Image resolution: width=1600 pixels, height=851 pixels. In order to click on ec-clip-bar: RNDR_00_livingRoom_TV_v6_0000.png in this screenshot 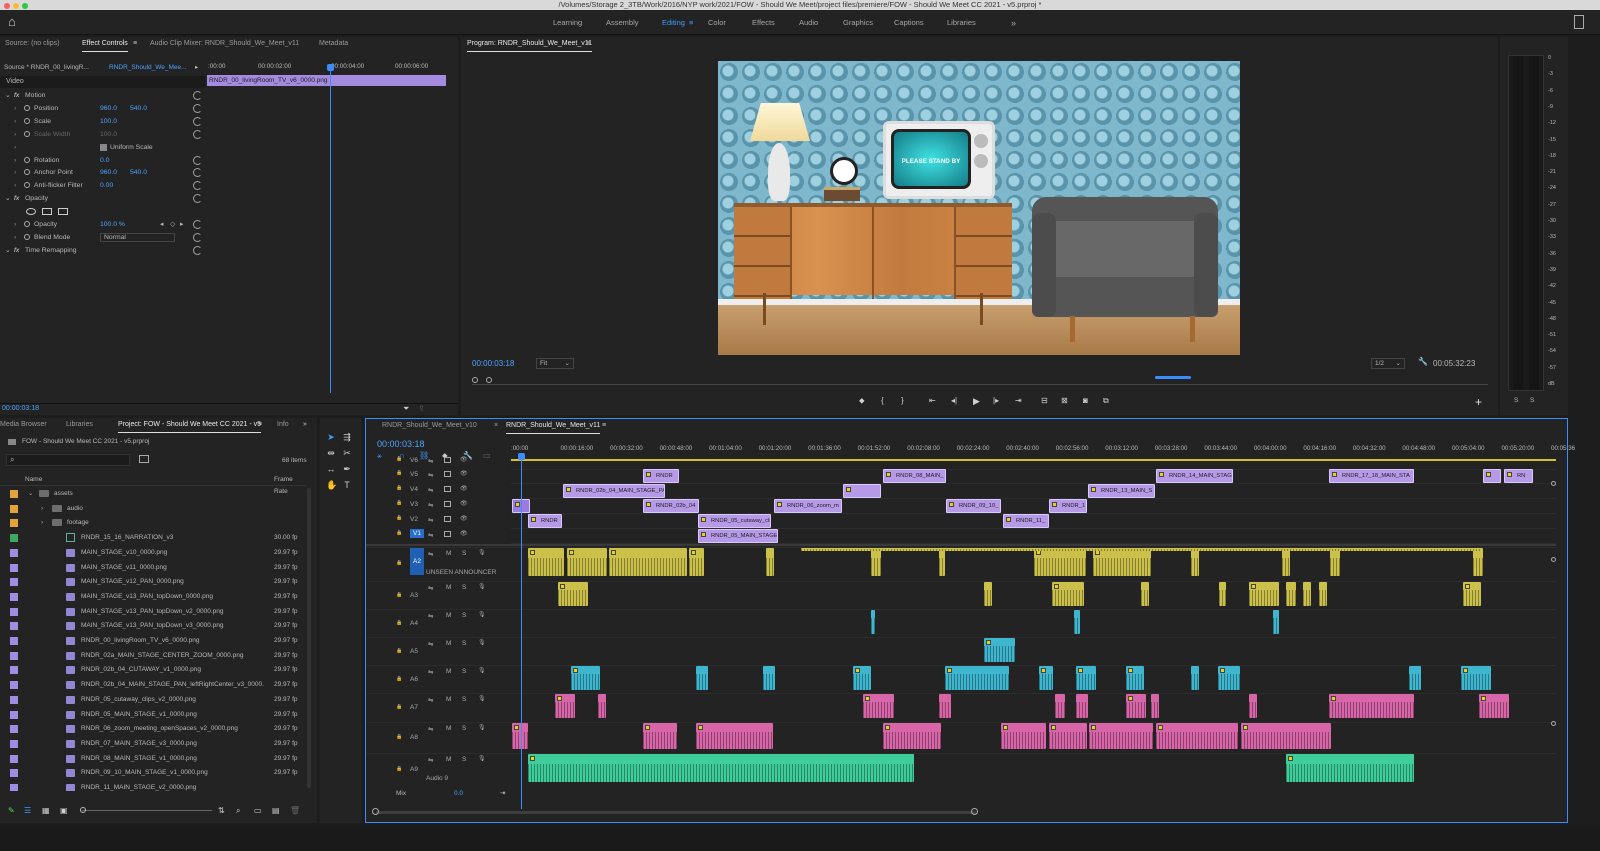, I will do `click(326, 80)`.